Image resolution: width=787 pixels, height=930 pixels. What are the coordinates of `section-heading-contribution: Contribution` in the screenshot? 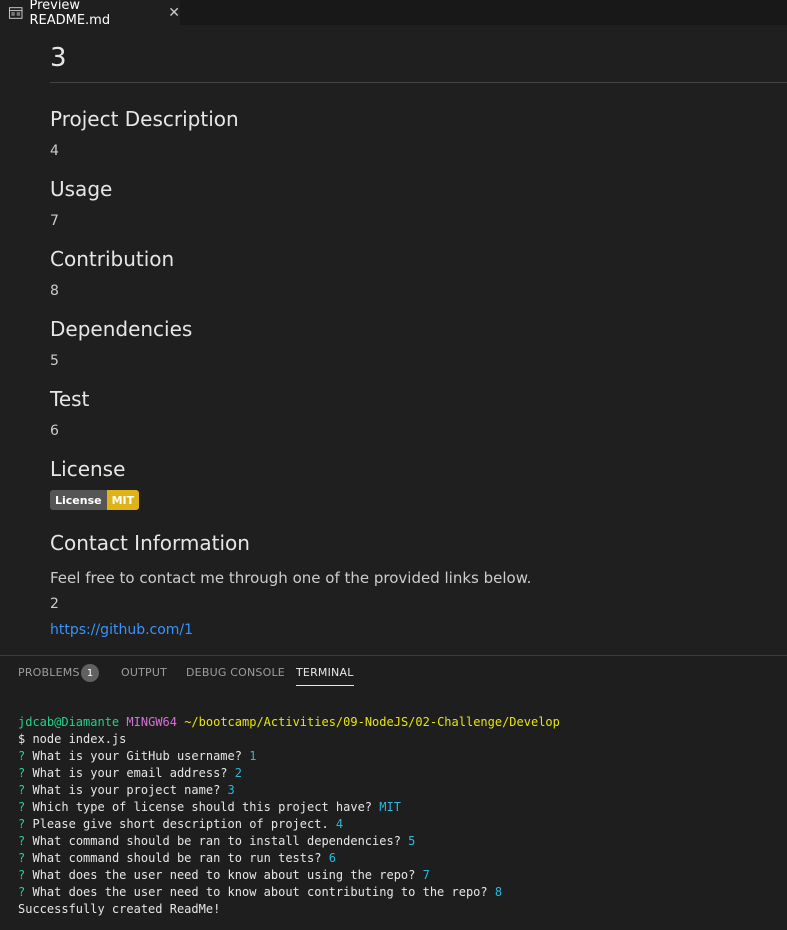 It's located at (112, 259).